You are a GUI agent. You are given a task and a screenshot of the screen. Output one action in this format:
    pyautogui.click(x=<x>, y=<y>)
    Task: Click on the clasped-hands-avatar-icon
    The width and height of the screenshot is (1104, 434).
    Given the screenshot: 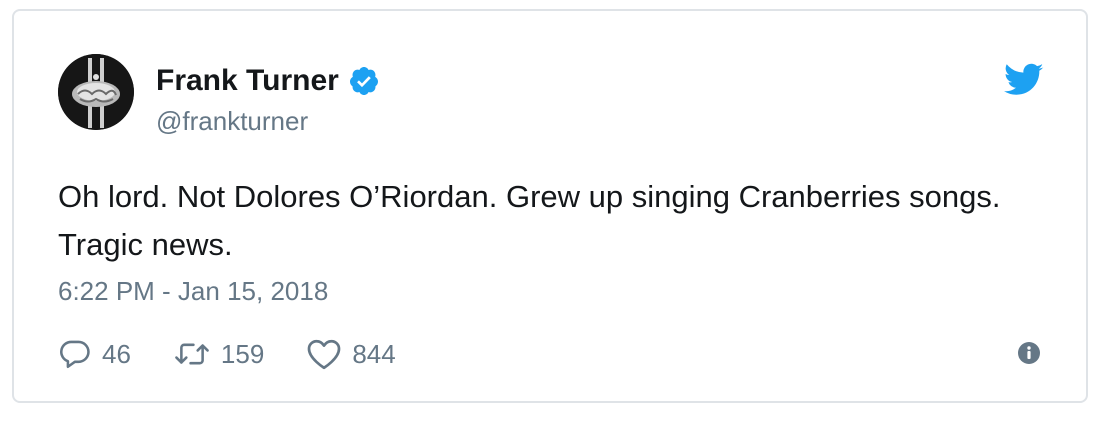 What is the action you would take?
    pyautogui.click(x=96, y=92)
    